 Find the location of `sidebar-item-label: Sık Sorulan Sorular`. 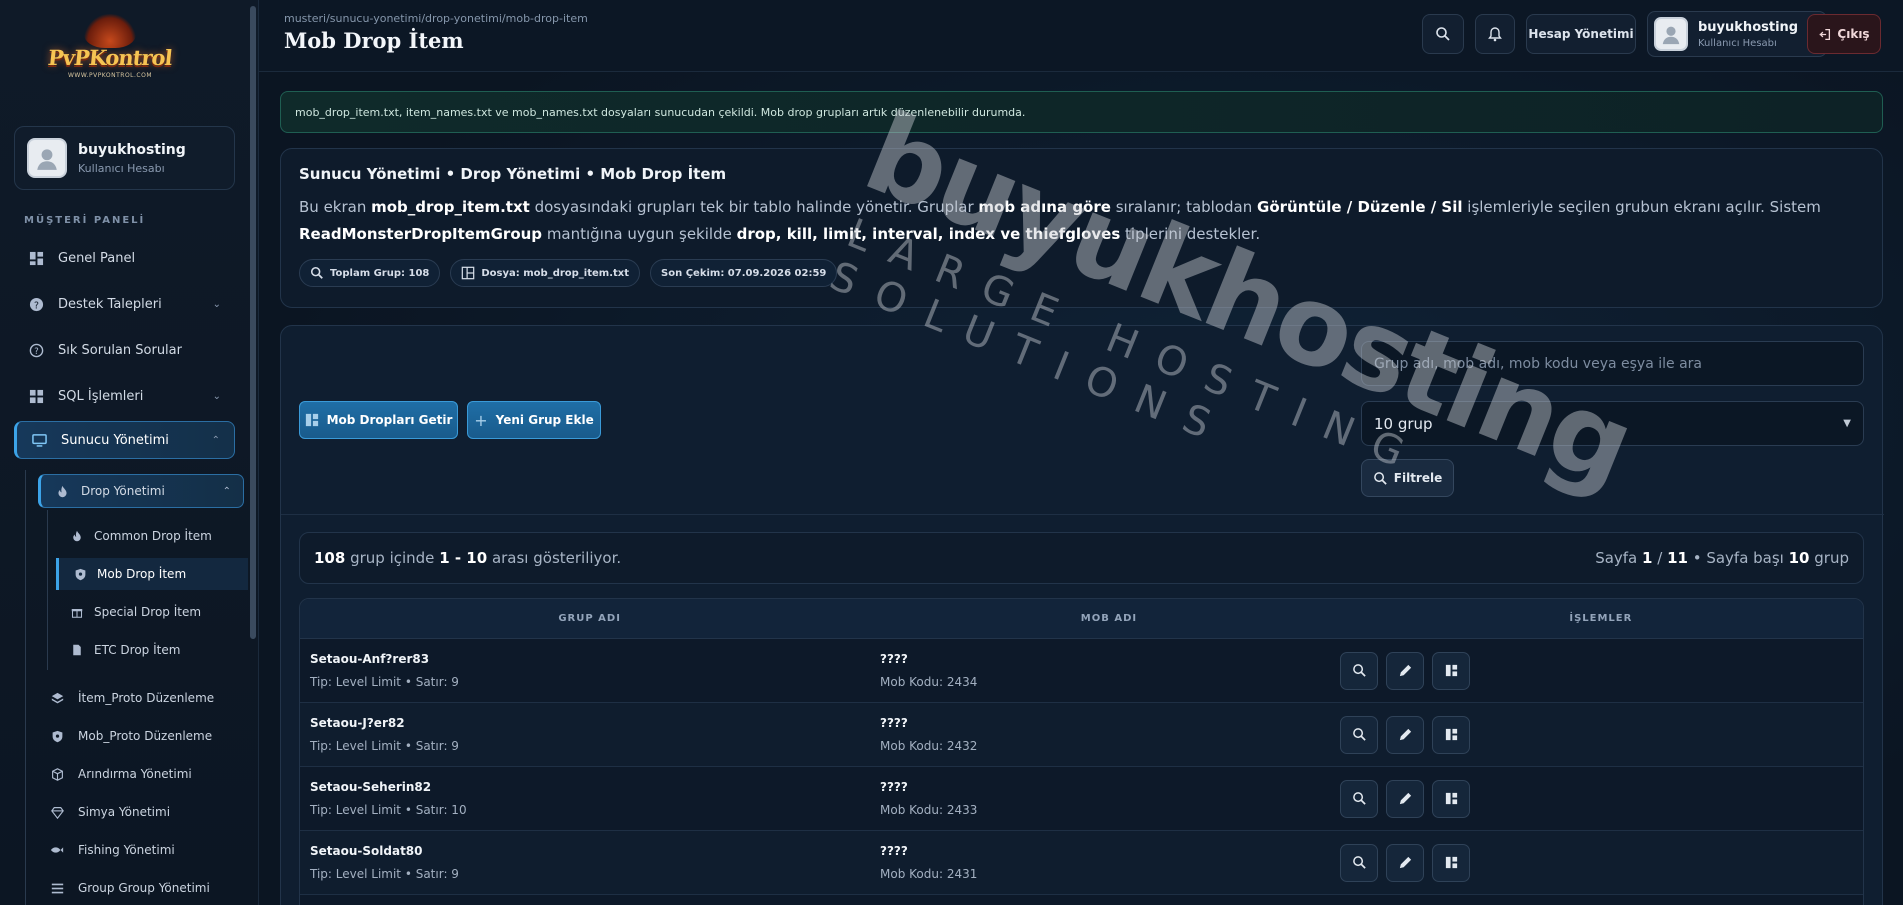

sidebar-item-label: Sık Sorulan Sorular is located at coordinates (120, 350).